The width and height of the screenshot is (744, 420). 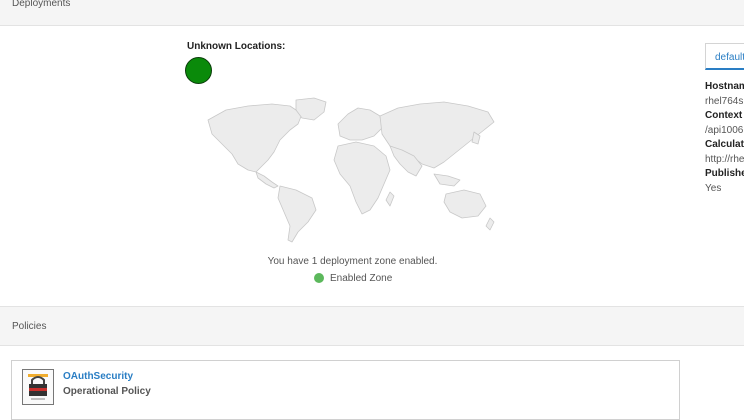 What do you see at coordinates (255, 138) in the screenshot?
I see `map-region-north-america` at bounding box center [255, 138].